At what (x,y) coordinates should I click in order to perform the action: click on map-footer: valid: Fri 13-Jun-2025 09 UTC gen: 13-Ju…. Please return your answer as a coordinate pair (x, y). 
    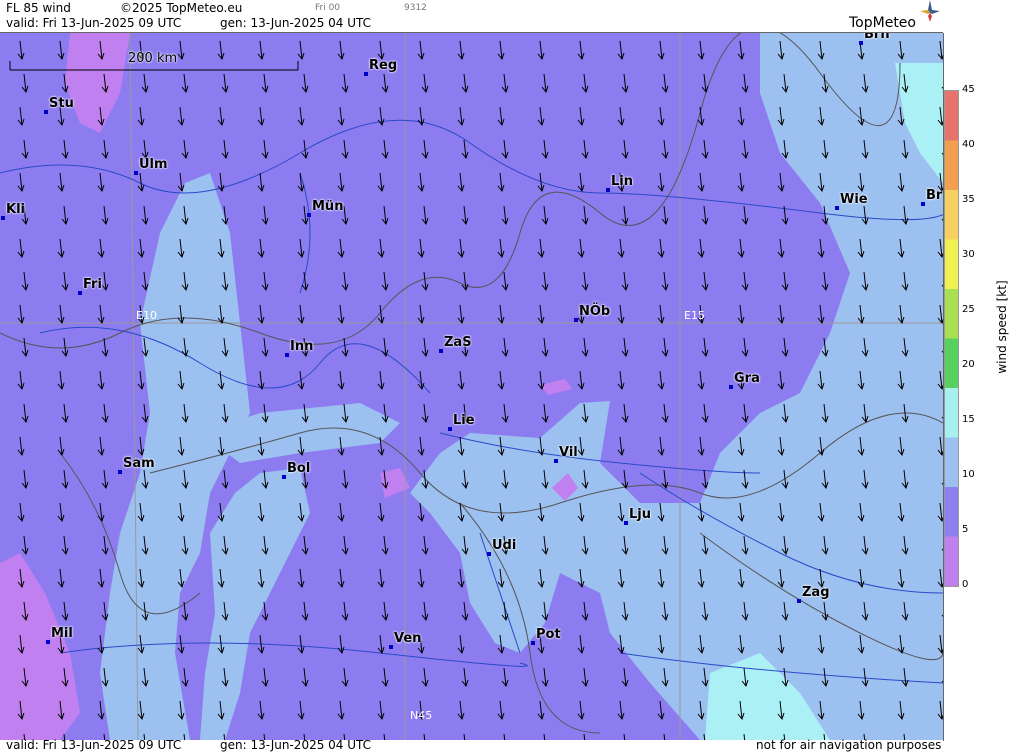
    Looking at the image, I should click on (471, 745).